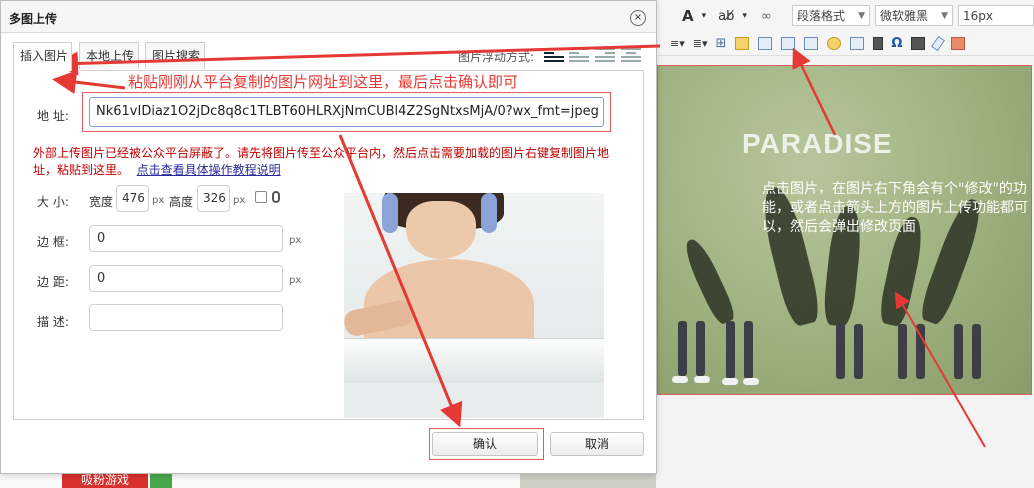  I want to click on strikethrough-dropdown-icon: ▾, so click(744, 16).